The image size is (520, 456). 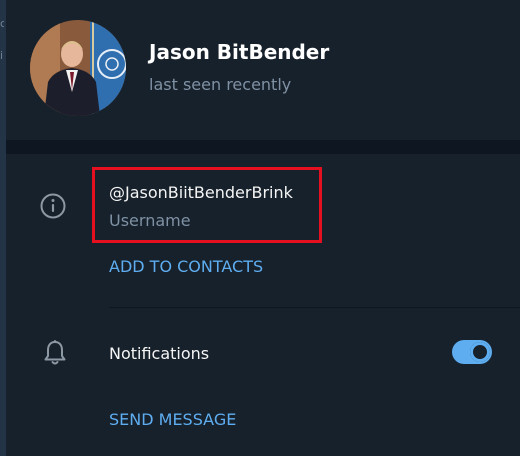 What do you see at coordinates (172, 419) in the screenshot?
I see `send-message-button: SEND MESSAGE` at bounding box center [172, 419].